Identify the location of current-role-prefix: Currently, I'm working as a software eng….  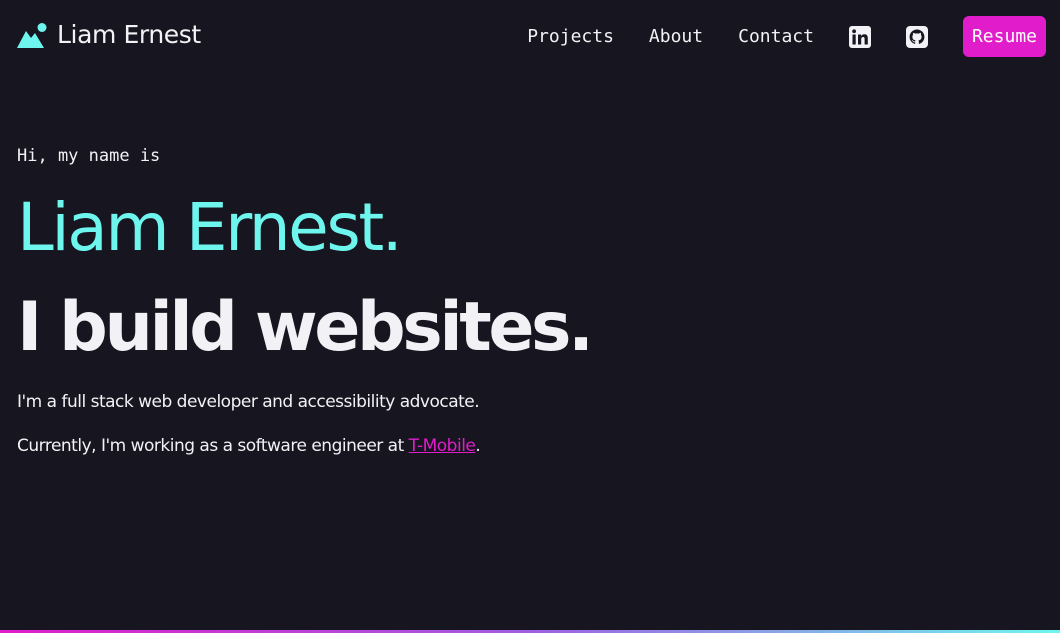
(213, 446).